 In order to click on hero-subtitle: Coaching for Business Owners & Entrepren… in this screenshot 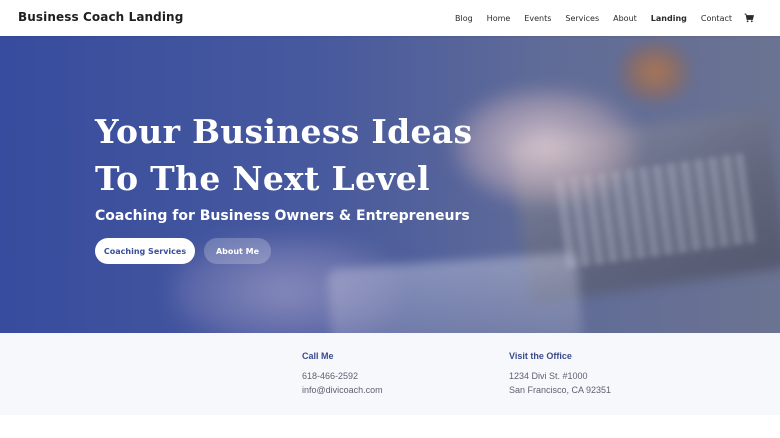, I will do `click(282, 216)`.